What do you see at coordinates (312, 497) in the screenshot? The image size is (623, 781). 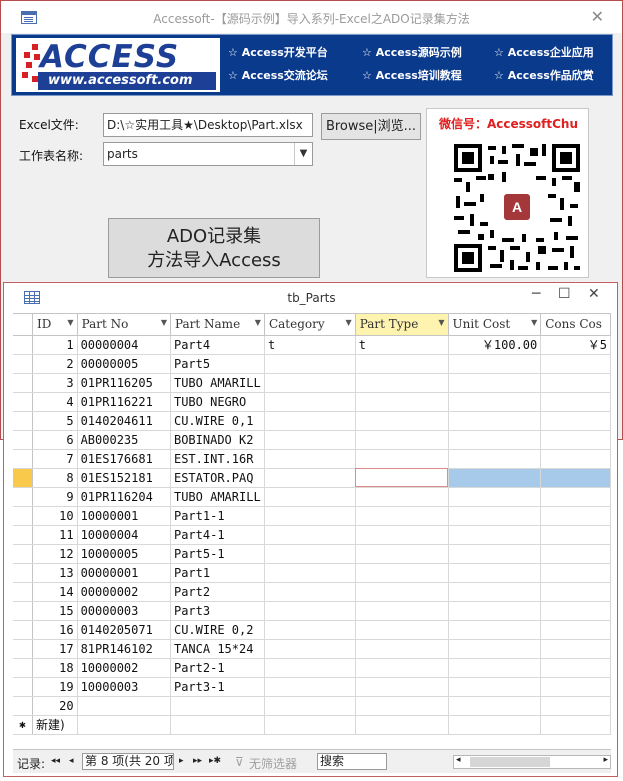 I see `table-row: 9 01PR116204 TUBO AMARILL` at bounding box center [312, 497].